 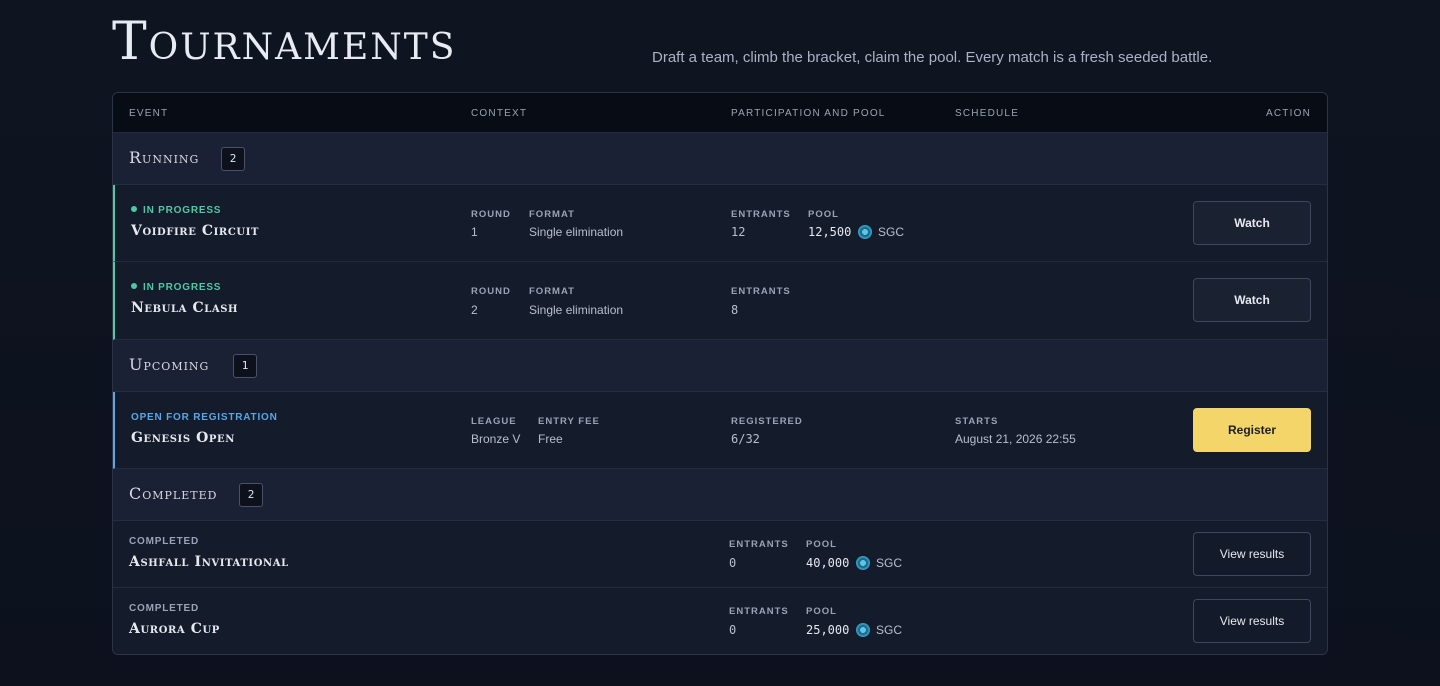 I want to click on section-title: Upcoming, so click(x=169, y=364).